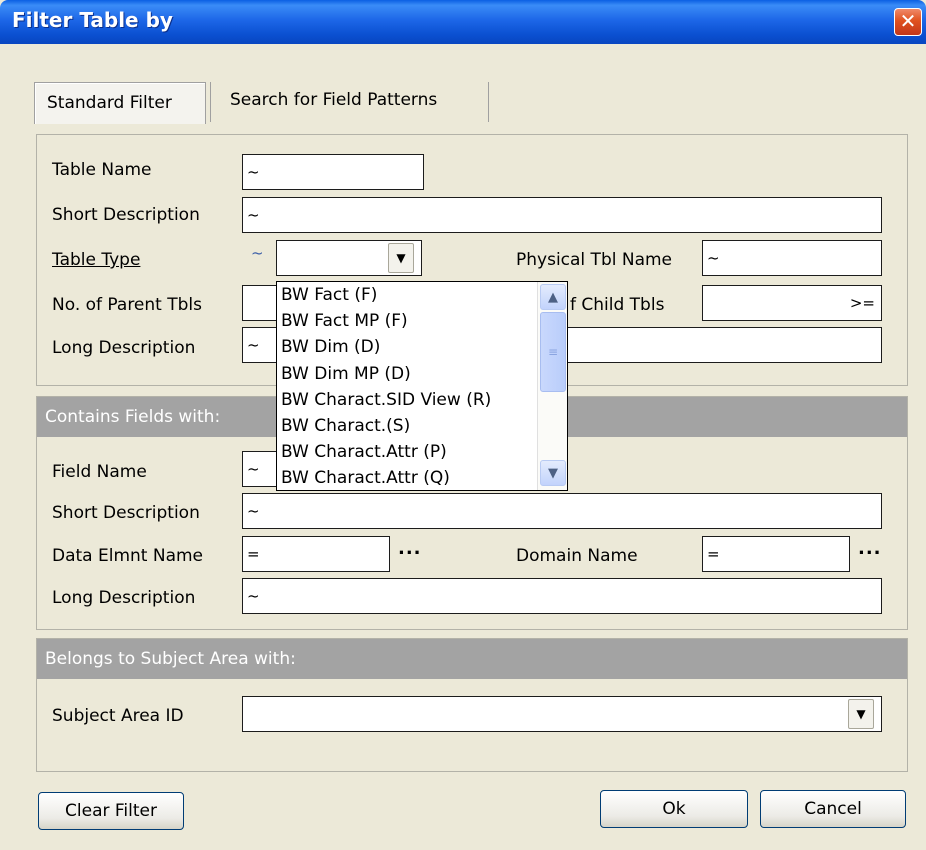 The width and height of the screenshot is (926, 850). What do you see at coordinates (562, 714) in the screenshot?
I see `subject-area-id-select` at bounding box center [562, 714].